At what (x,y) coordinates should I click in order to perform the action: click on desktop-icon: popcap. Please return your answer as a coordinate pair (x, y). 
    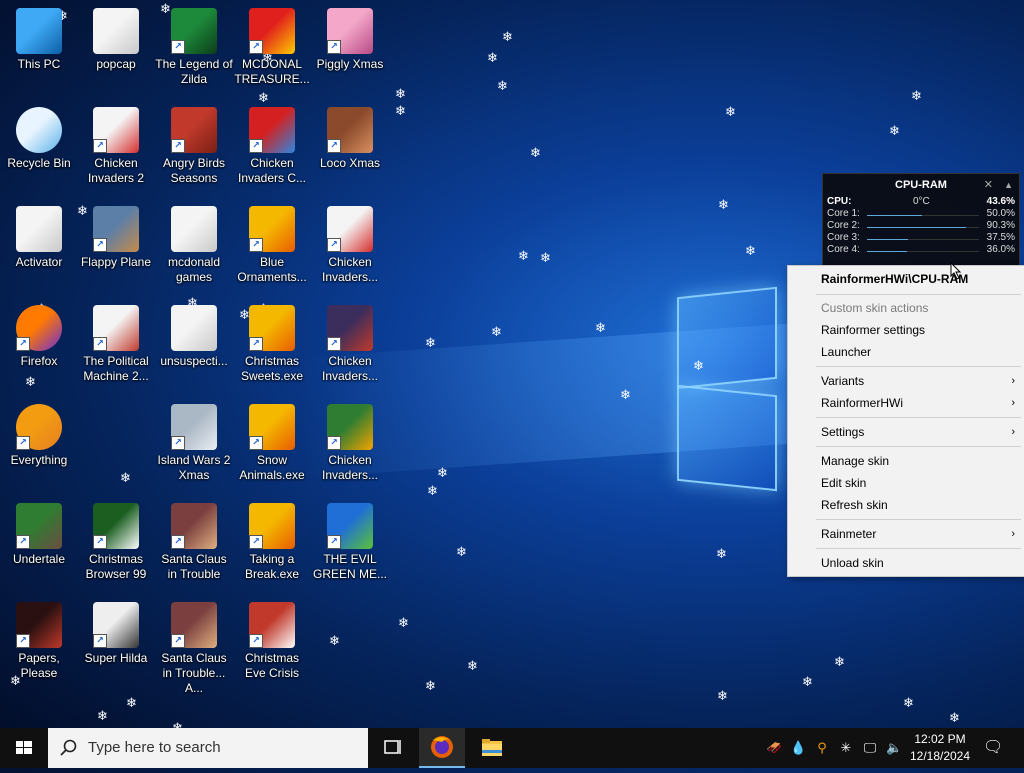
    Looking at the image, I should click on (116, 40).